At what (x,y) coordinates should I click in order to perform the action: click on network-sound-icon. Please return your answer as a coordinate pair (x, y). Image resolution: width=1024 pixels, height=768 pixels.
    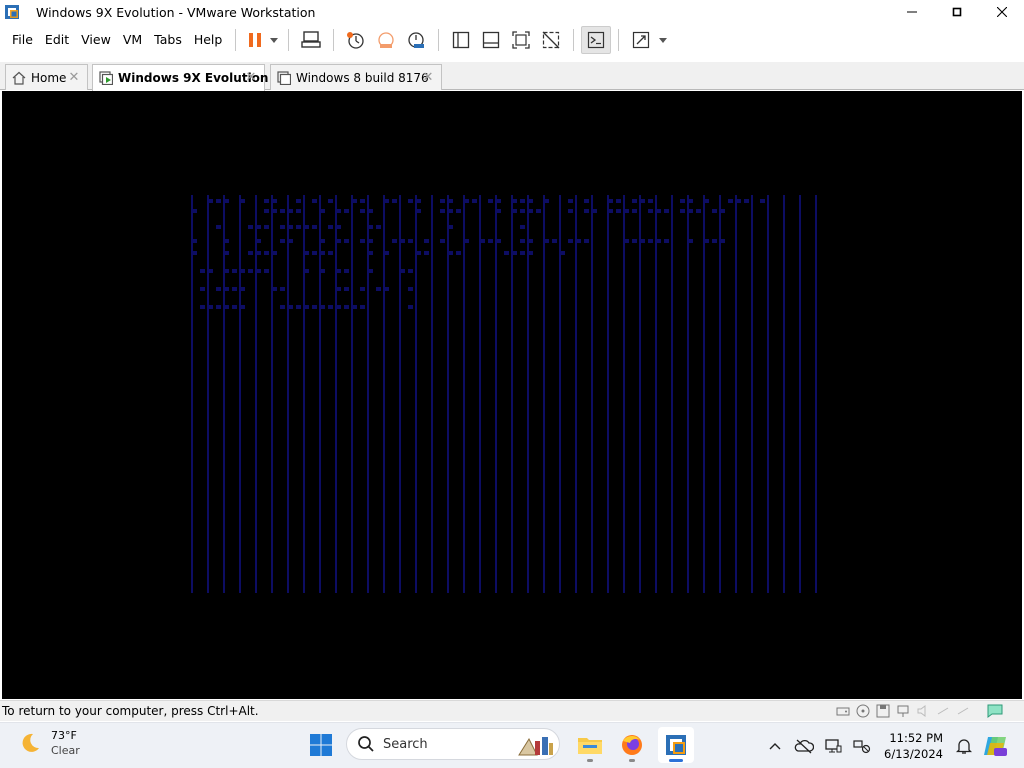
    Looking at the image, I should click on (862, 746).